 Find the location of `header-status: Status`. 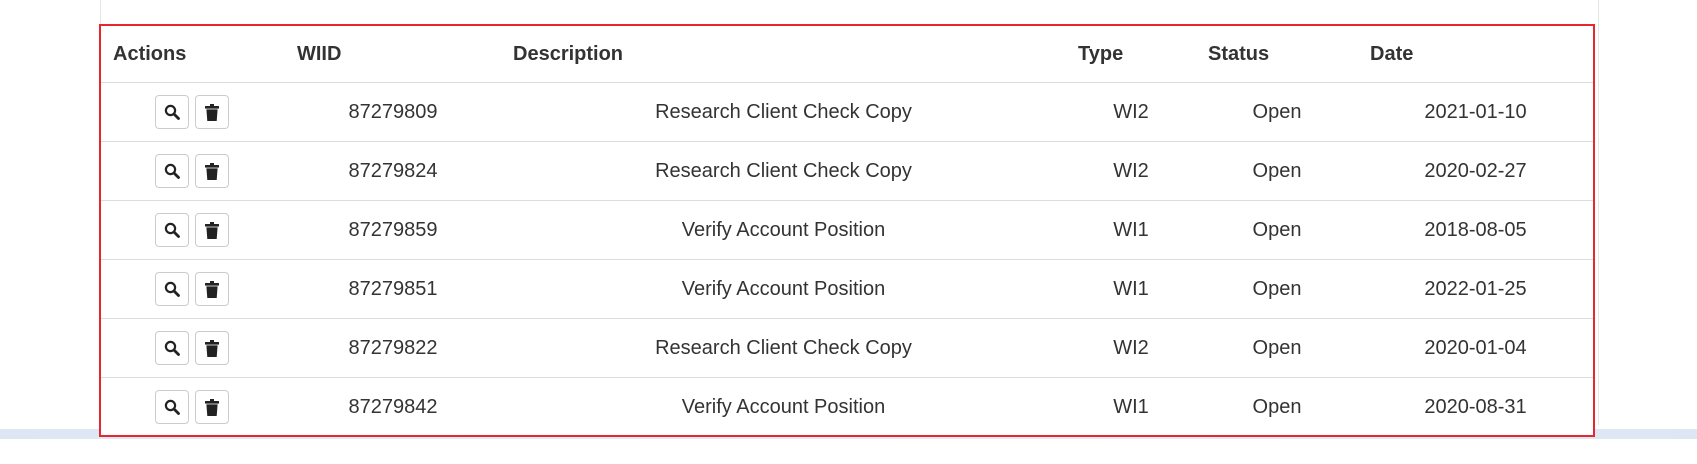

header-status: Status is located at coordinates (1277, 54).